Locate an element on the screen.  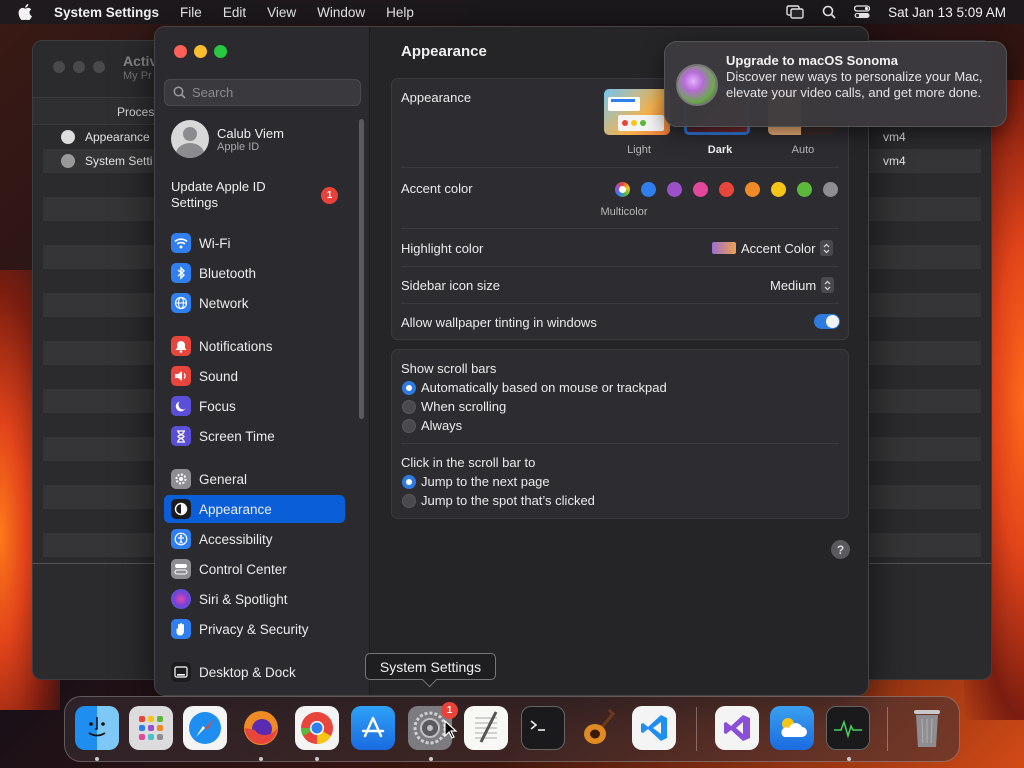
spotlight-search-icon is located at coordinates (829, 12).